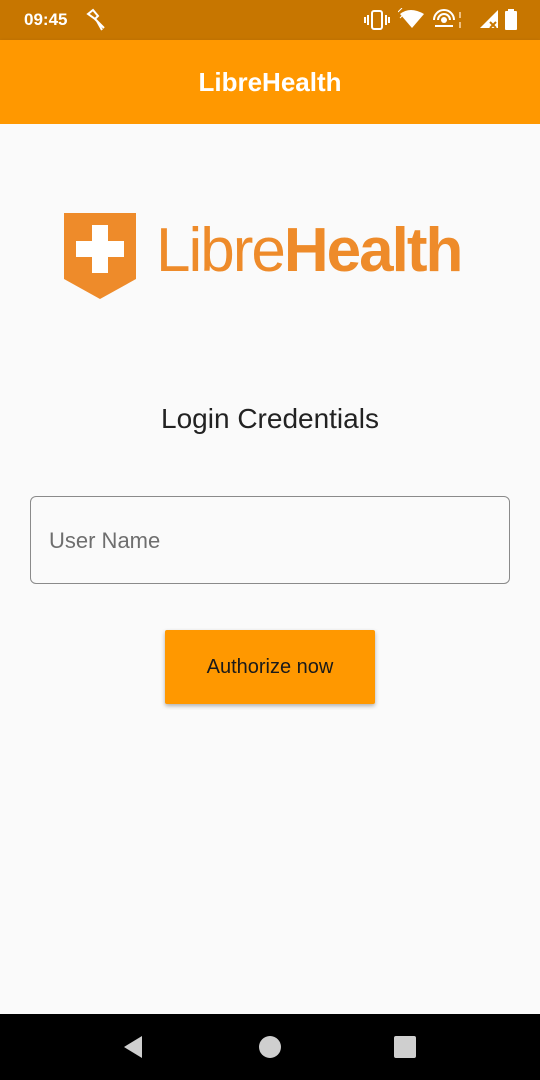  Describe the element at coordinates (377, 22) in the screenshot. I see `vibrate-icon` at that location.